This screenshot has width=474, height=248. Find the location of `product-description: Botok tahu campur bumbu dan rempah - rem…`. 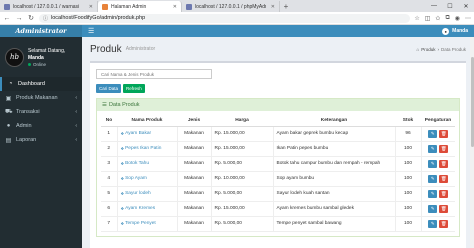

product-description: Botok tahu campur bumbu dan rempah - rem… is located at coordinates (334, 164).